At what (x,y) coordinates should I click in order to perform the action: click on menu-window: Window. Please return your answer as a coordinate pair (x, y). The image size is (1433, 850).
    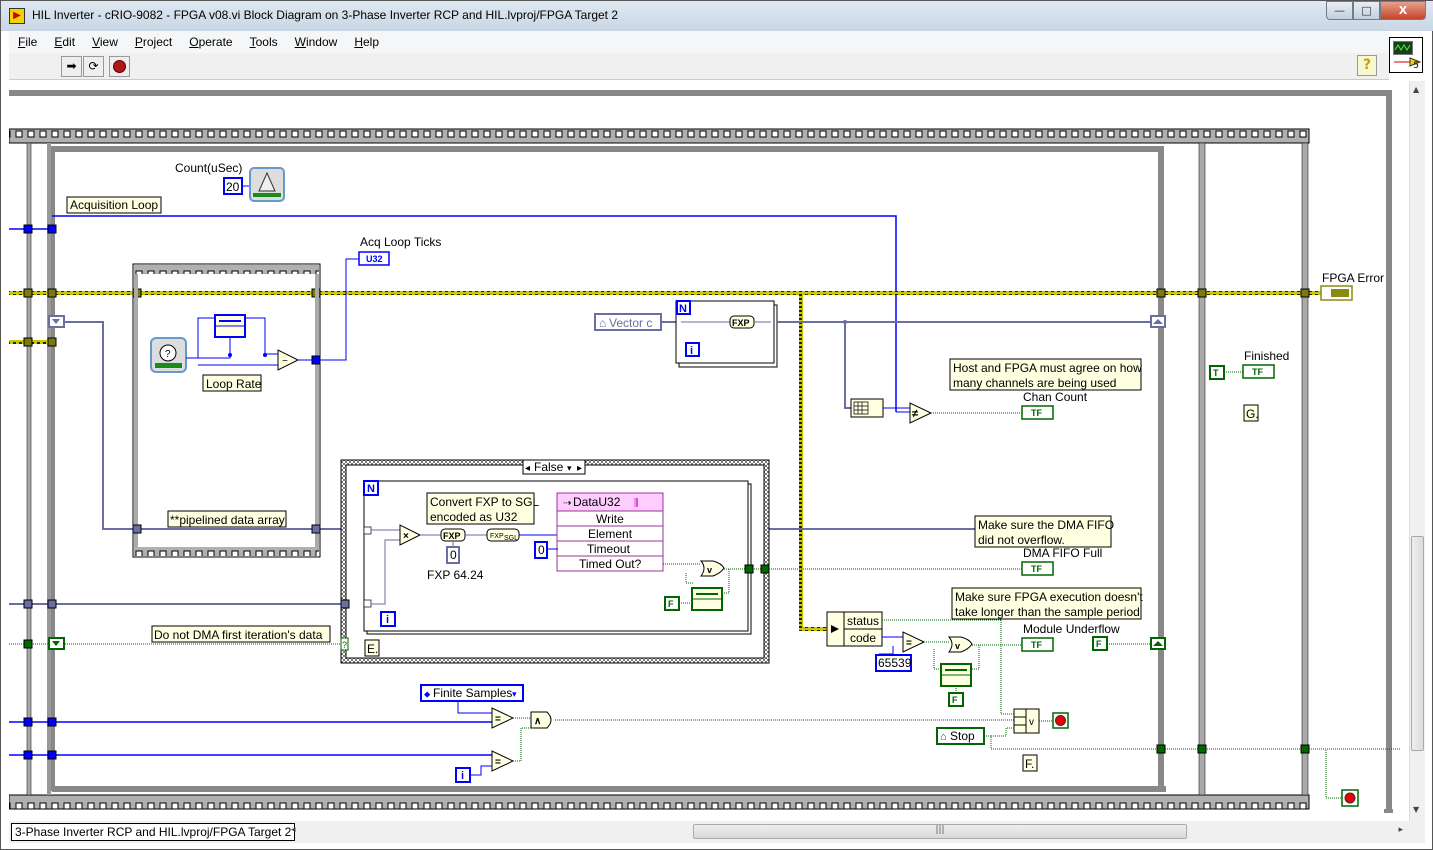
    Looking at the image, I should click on (316, 42).